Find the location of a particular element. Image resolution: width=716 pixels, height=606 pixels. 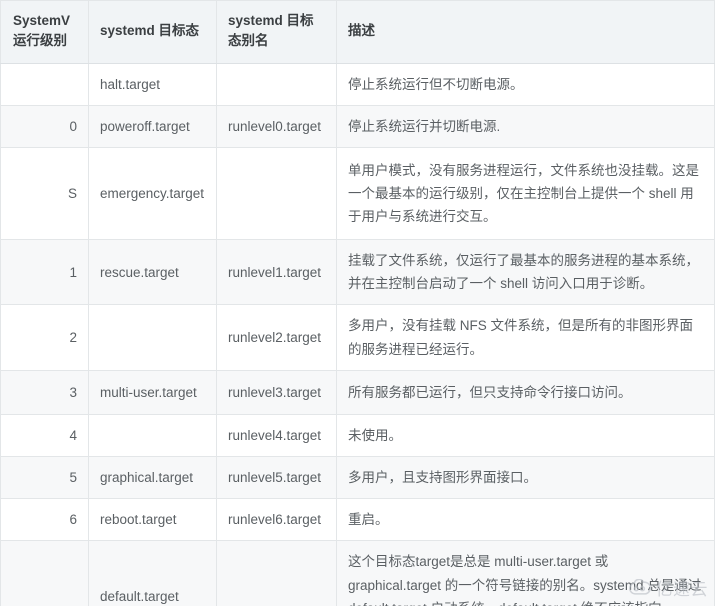

table-row: 6 reboot.target runlevel6.target 重启。 is located at coordinates (357, 520).